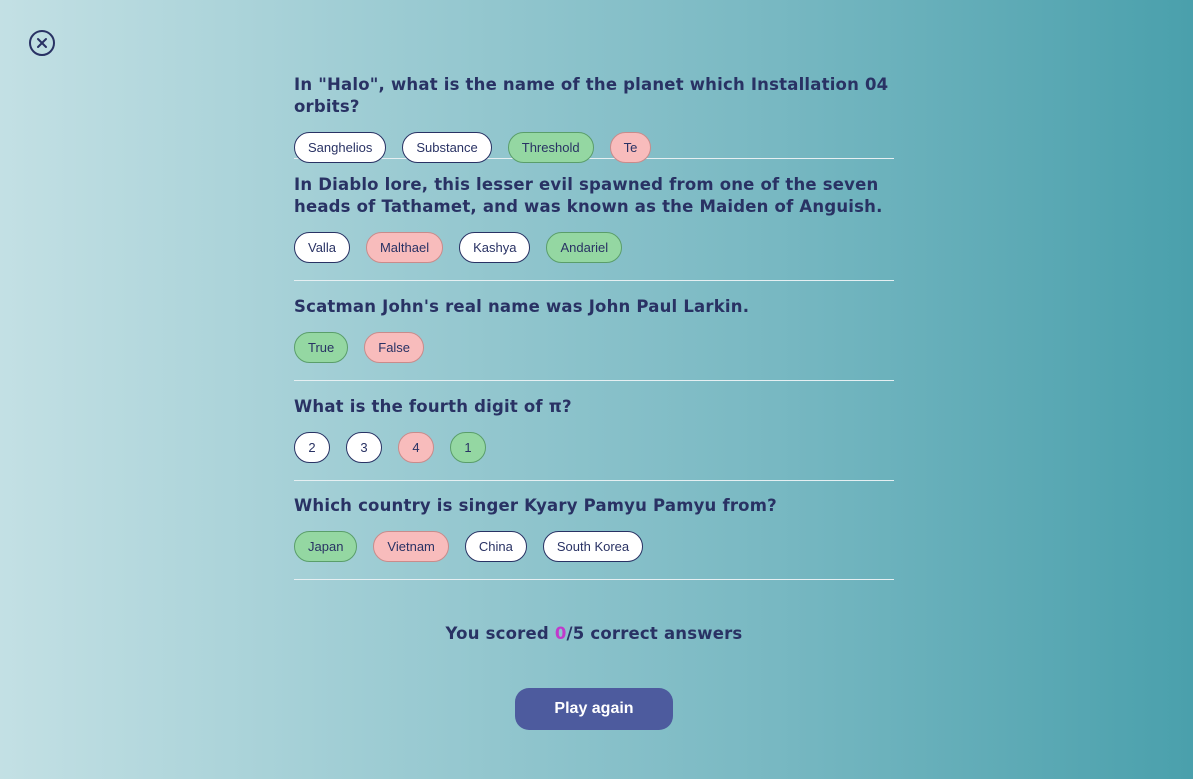 This screenshot has width=1193, height=779. I want to click on answer-option: Te, so click(630, 147).